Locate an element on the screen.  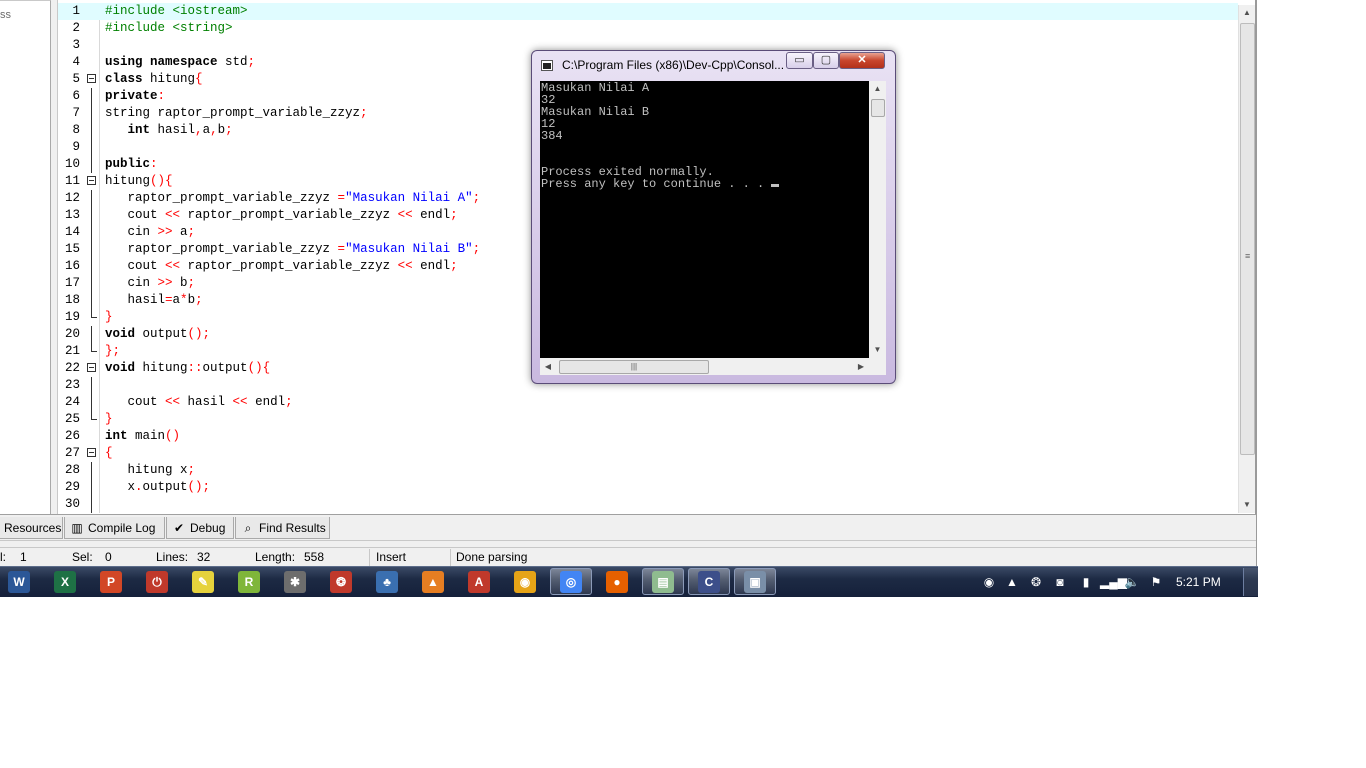
tab-debug: ✔ Debug is located at coordinates (200, 528).